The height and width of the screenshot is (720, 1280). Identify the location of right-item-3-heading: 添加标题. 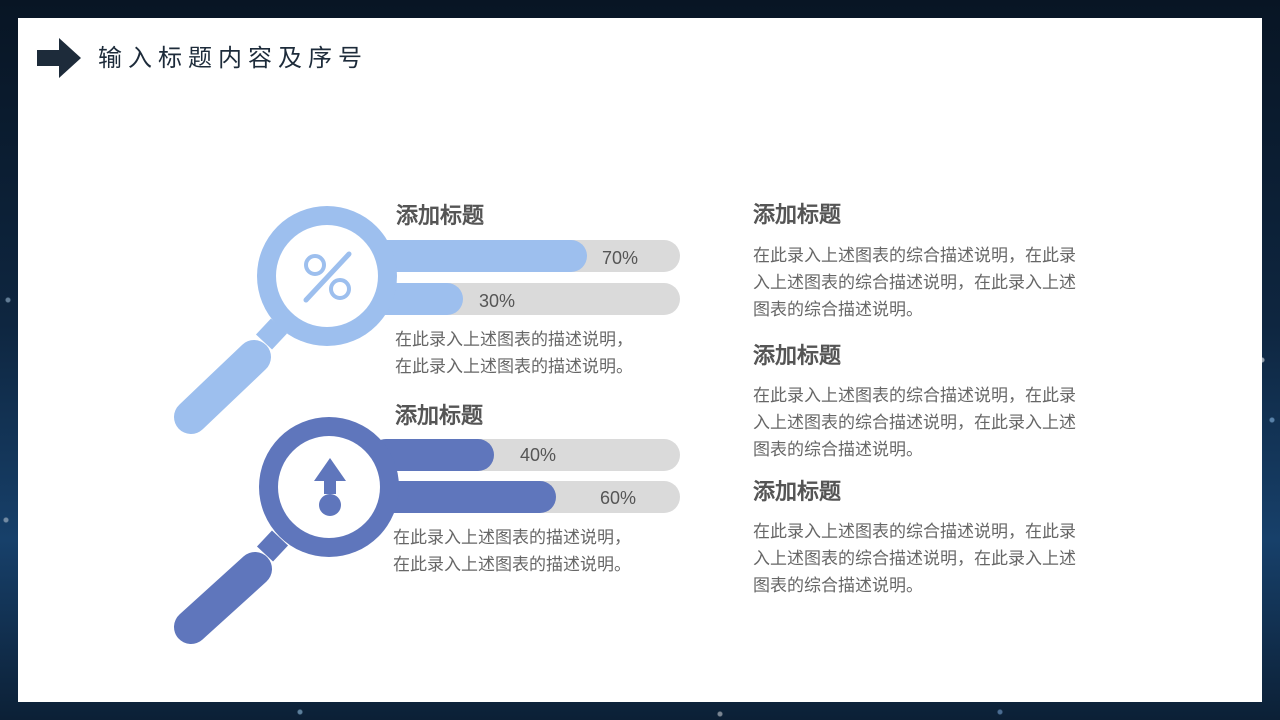
(797, 492).